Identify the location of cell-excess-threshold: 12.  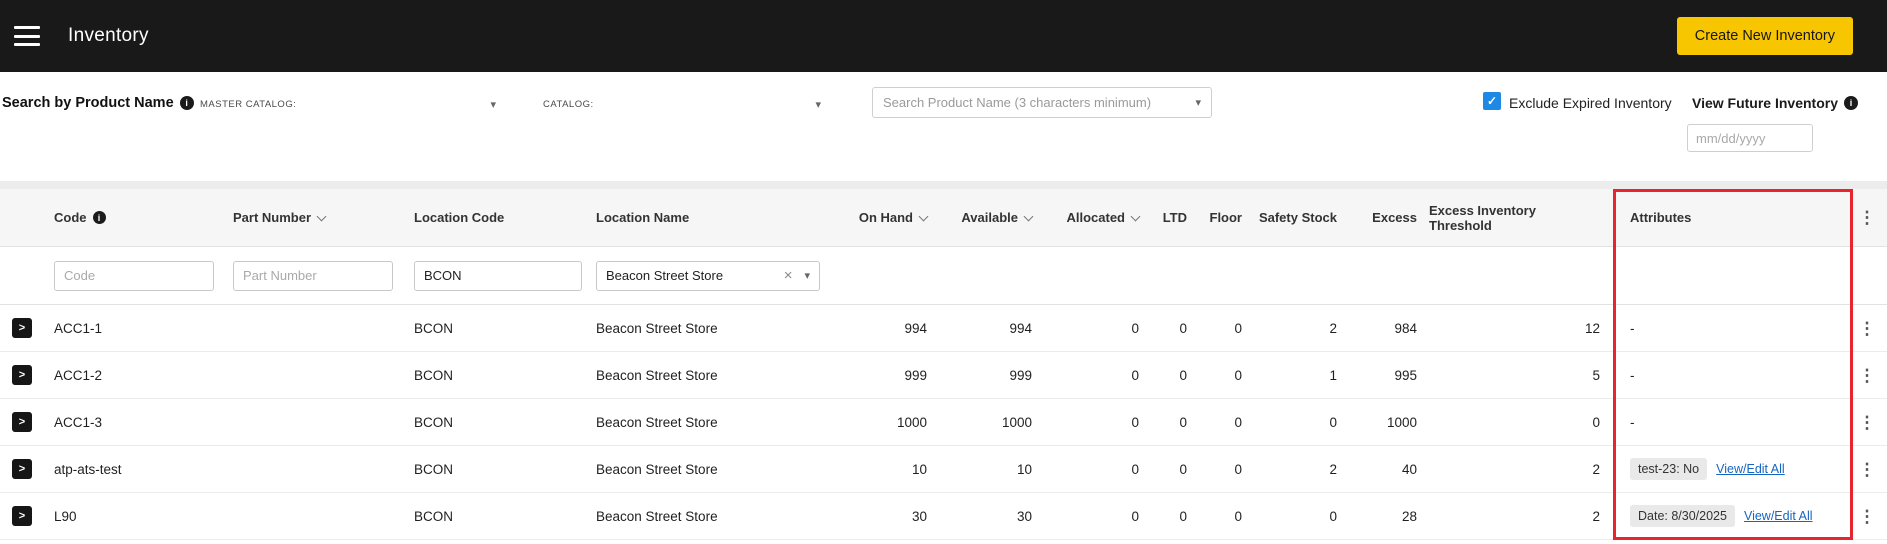
(1592, 328).